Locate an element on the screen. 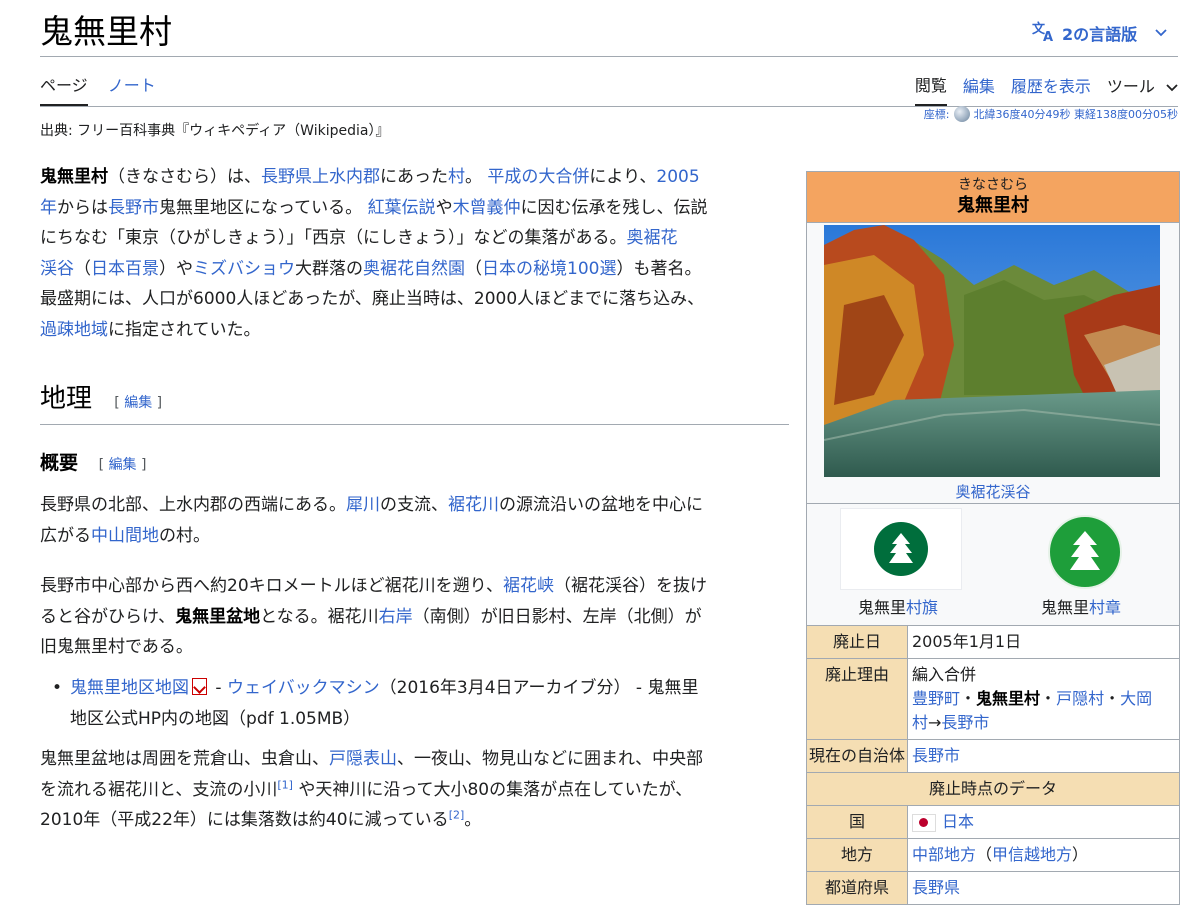  row-key: 廃止日 is located at coordinates (857, 642).